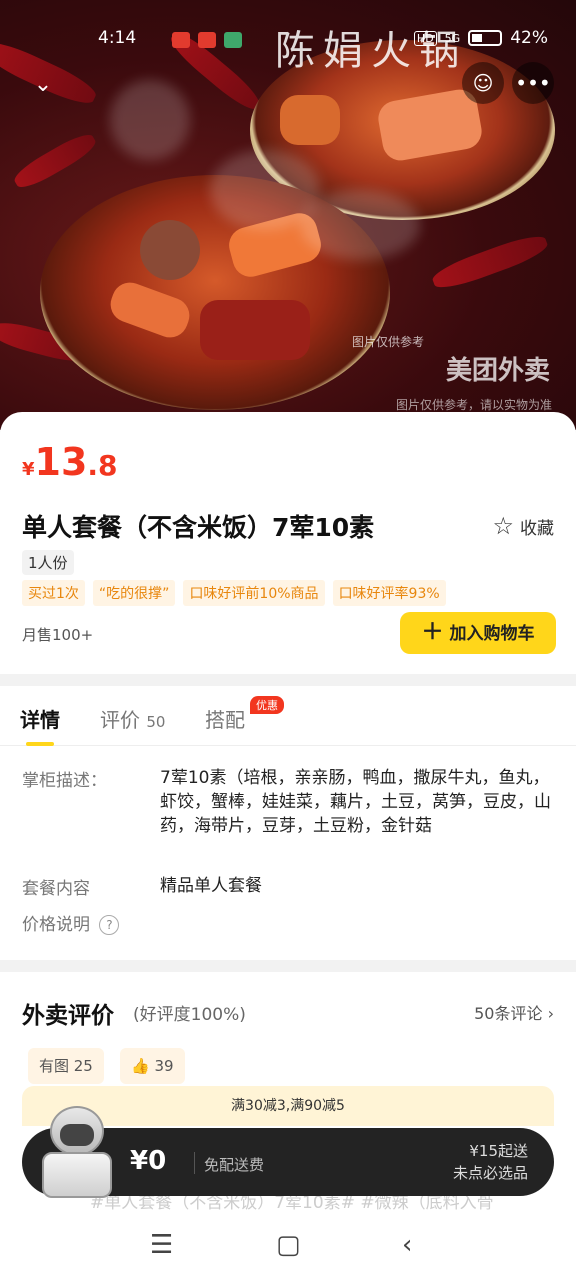  I want to click on tab-combo: 搭配, so click(225, 718).